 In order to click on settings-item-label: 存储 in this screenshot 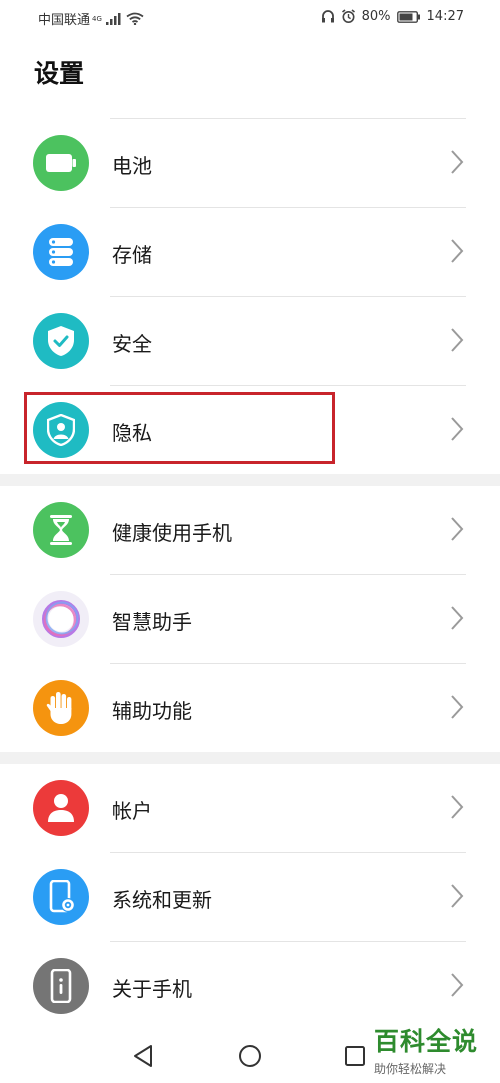, I will do `click(132, 255)`.